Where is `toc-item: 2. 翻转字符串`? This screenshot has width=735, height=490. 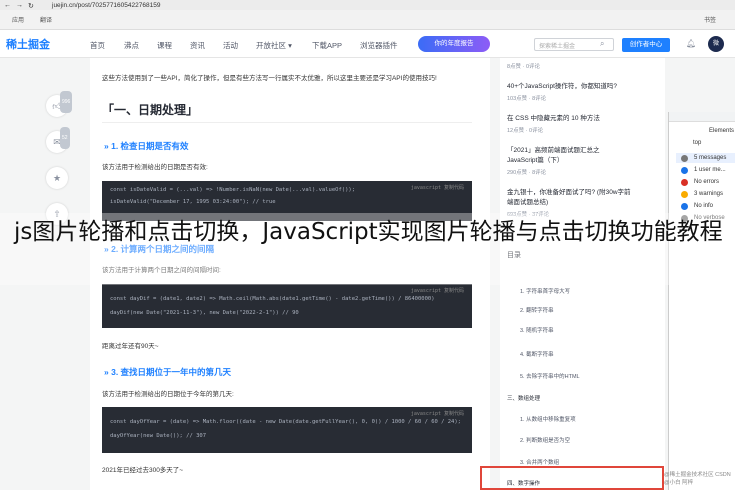 toc-item: 2. 翻转字符串 is located at coordinates (537, 310).